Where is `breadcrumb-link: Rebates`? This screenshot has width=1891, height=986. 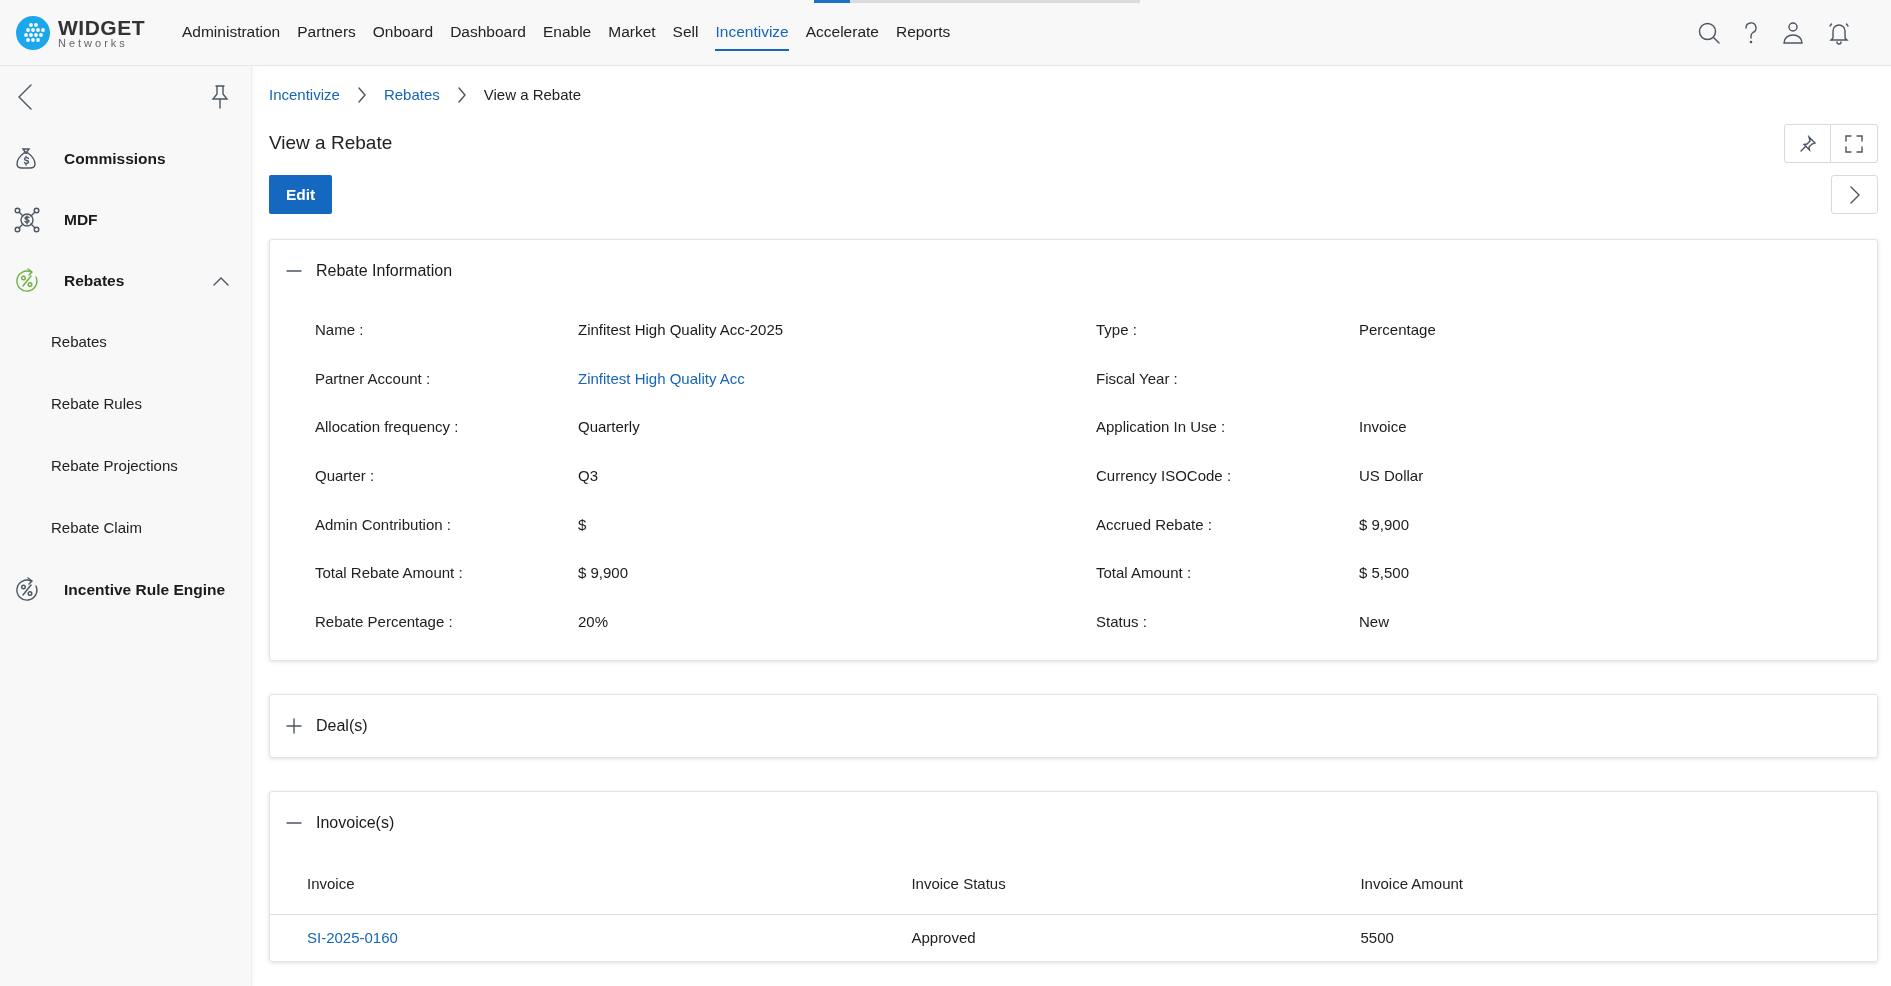
breadcrumb-link: Rebates is located at coordinates (411, 95).